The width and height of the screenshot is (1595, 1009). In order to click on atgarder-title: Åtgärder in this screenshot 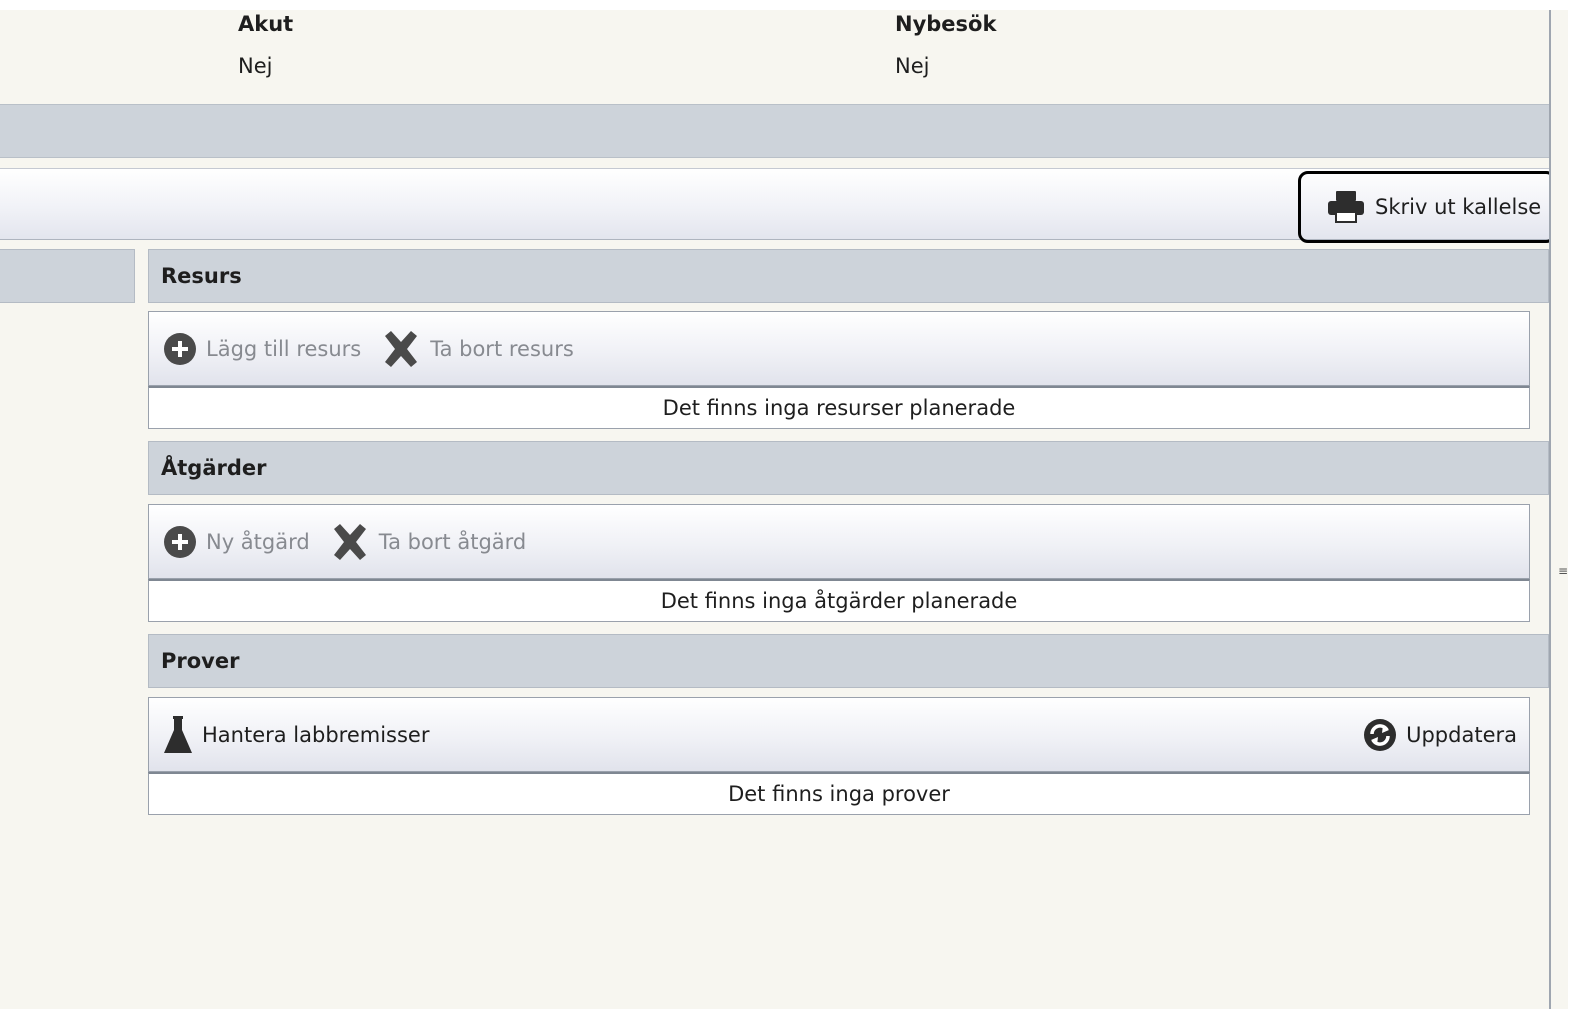, I will do `click(214, 468)`.